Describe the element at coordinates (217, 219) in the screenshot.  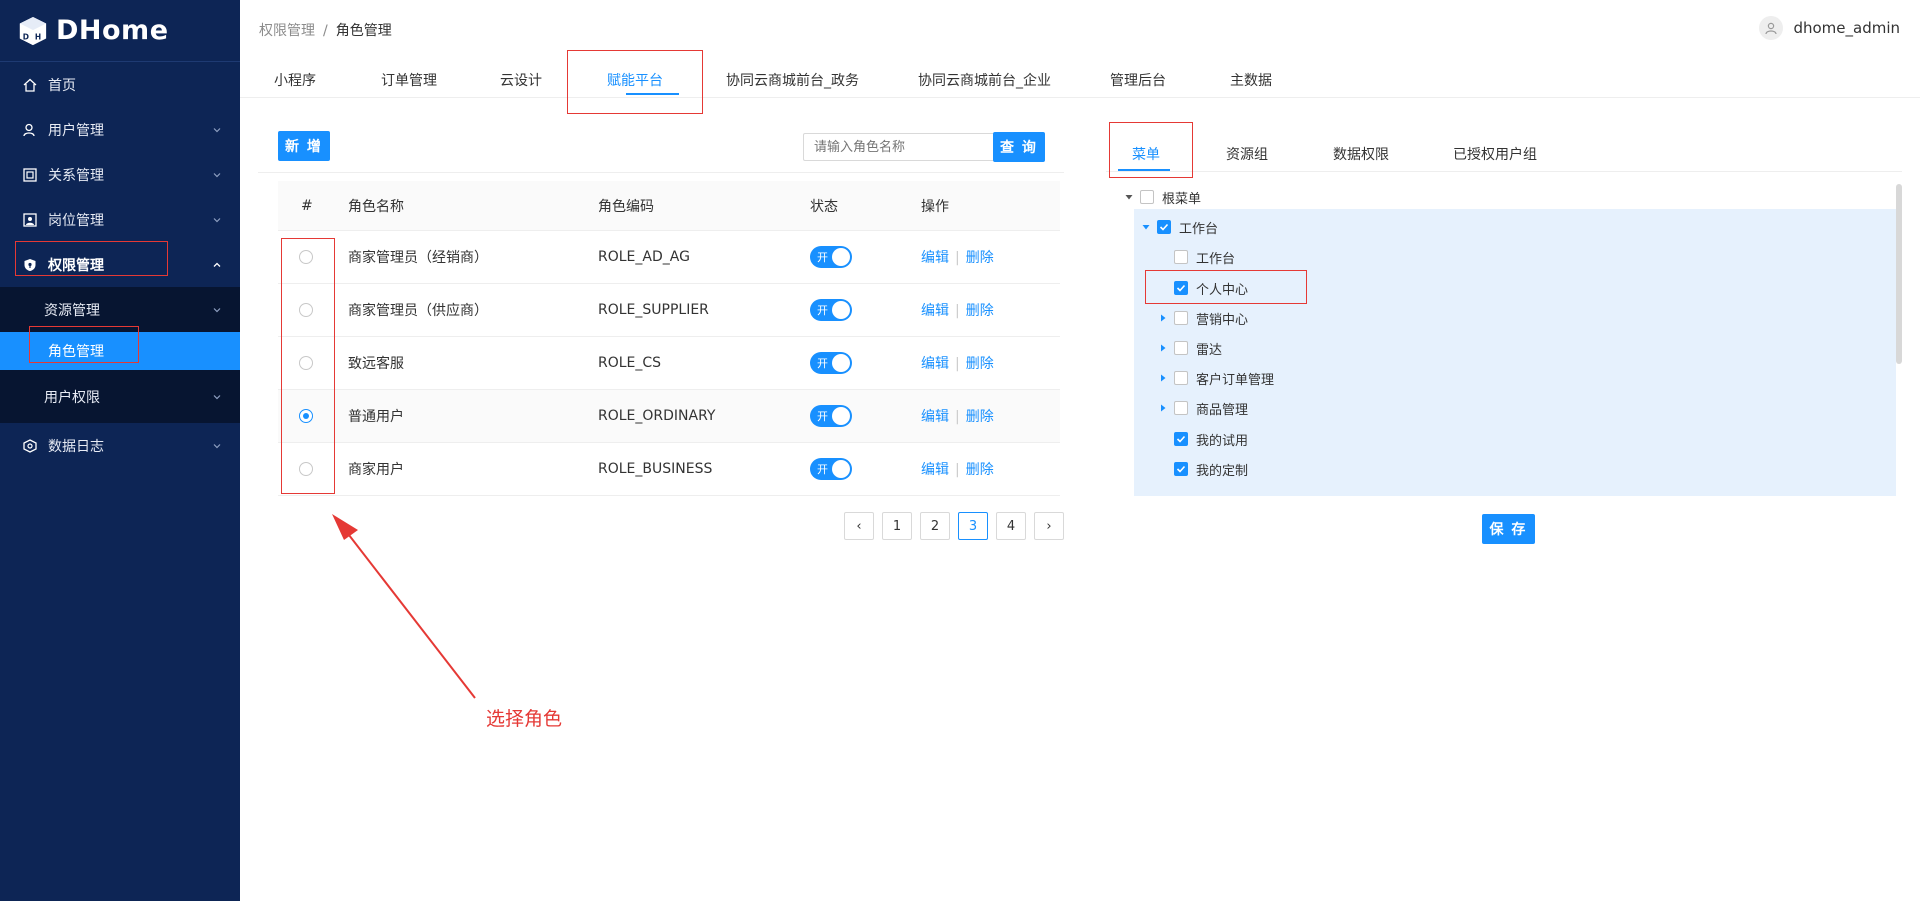
I see `chevron-down-icon` at that location.